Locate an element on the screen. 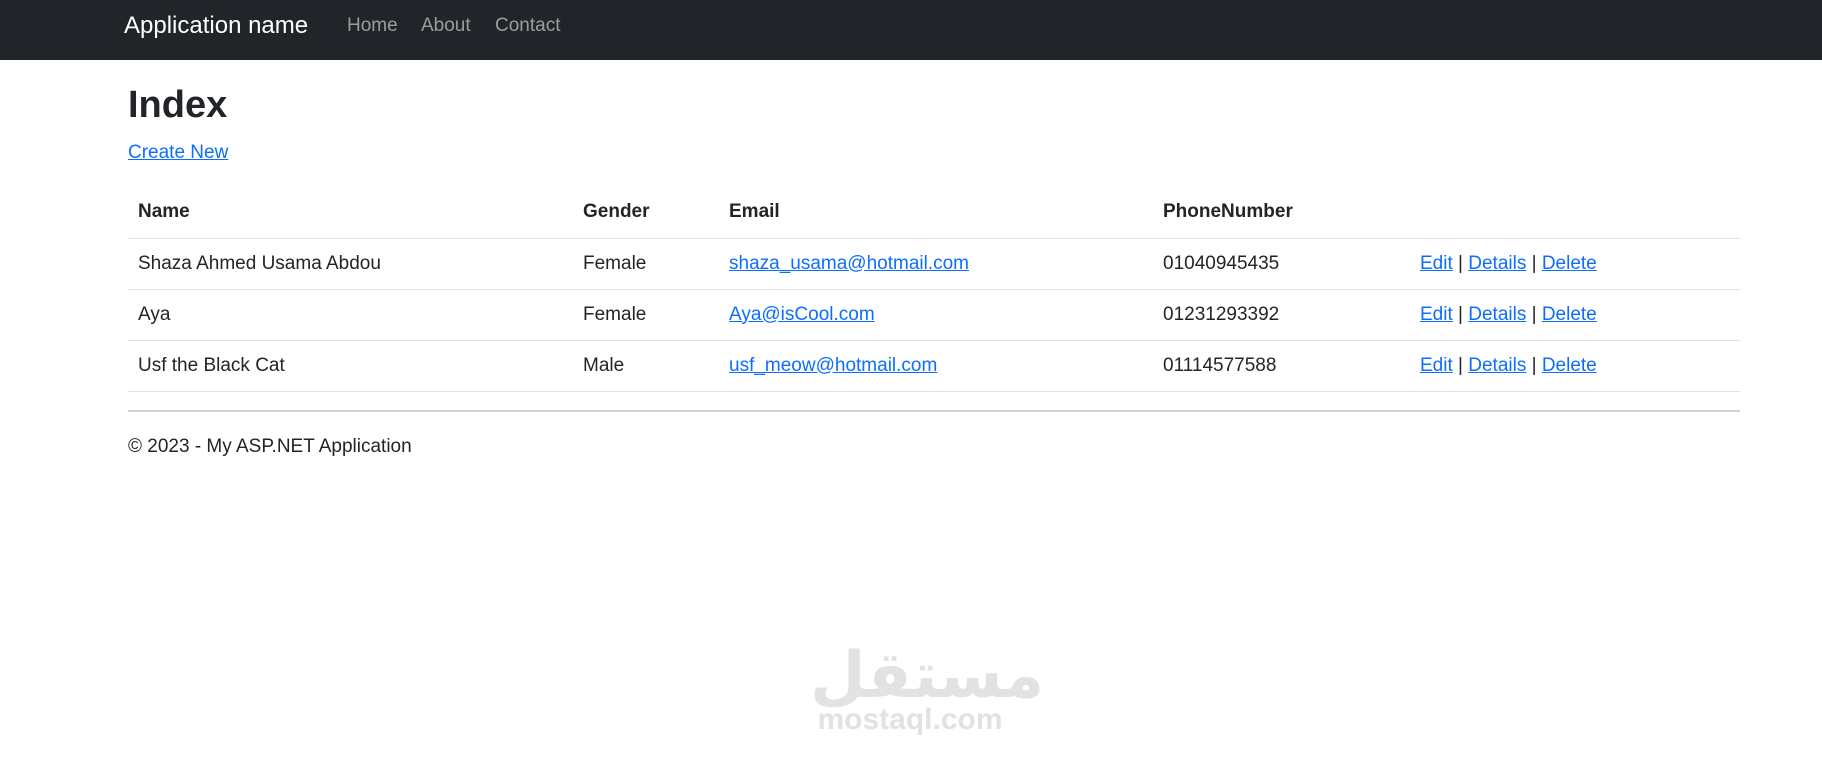  create-new-link: Create New is located at coordinates (178, 153).